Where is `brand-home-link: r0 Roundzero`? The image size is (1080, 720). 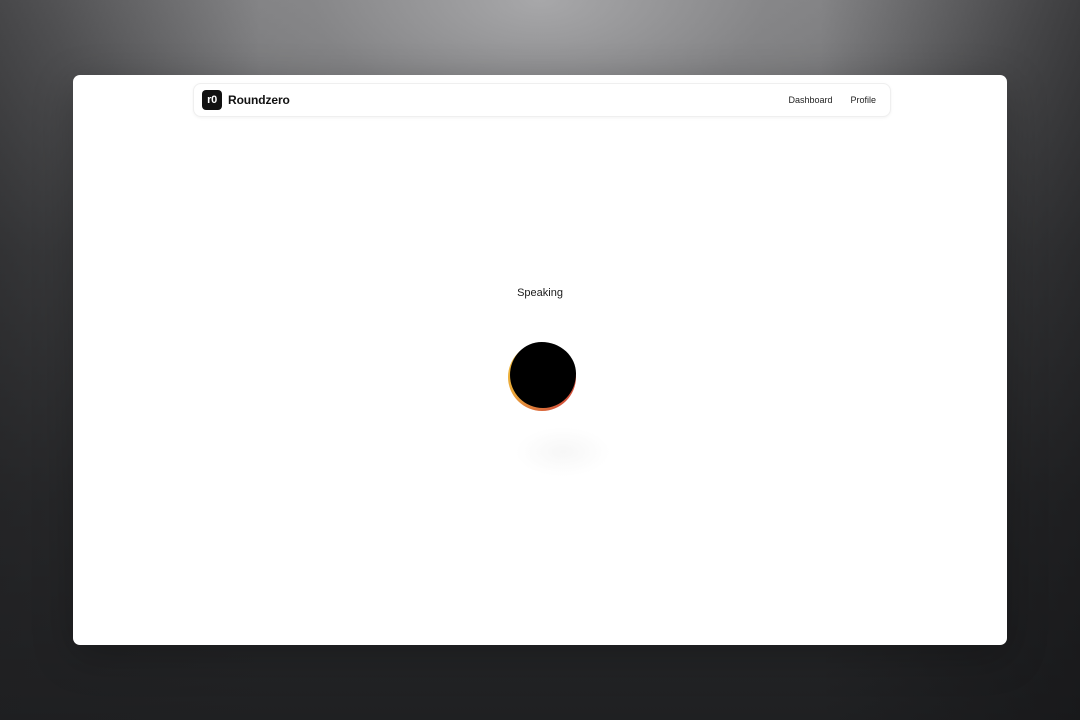 brand-home-link: r0 Roundzero is located at coordinates (246, 100).